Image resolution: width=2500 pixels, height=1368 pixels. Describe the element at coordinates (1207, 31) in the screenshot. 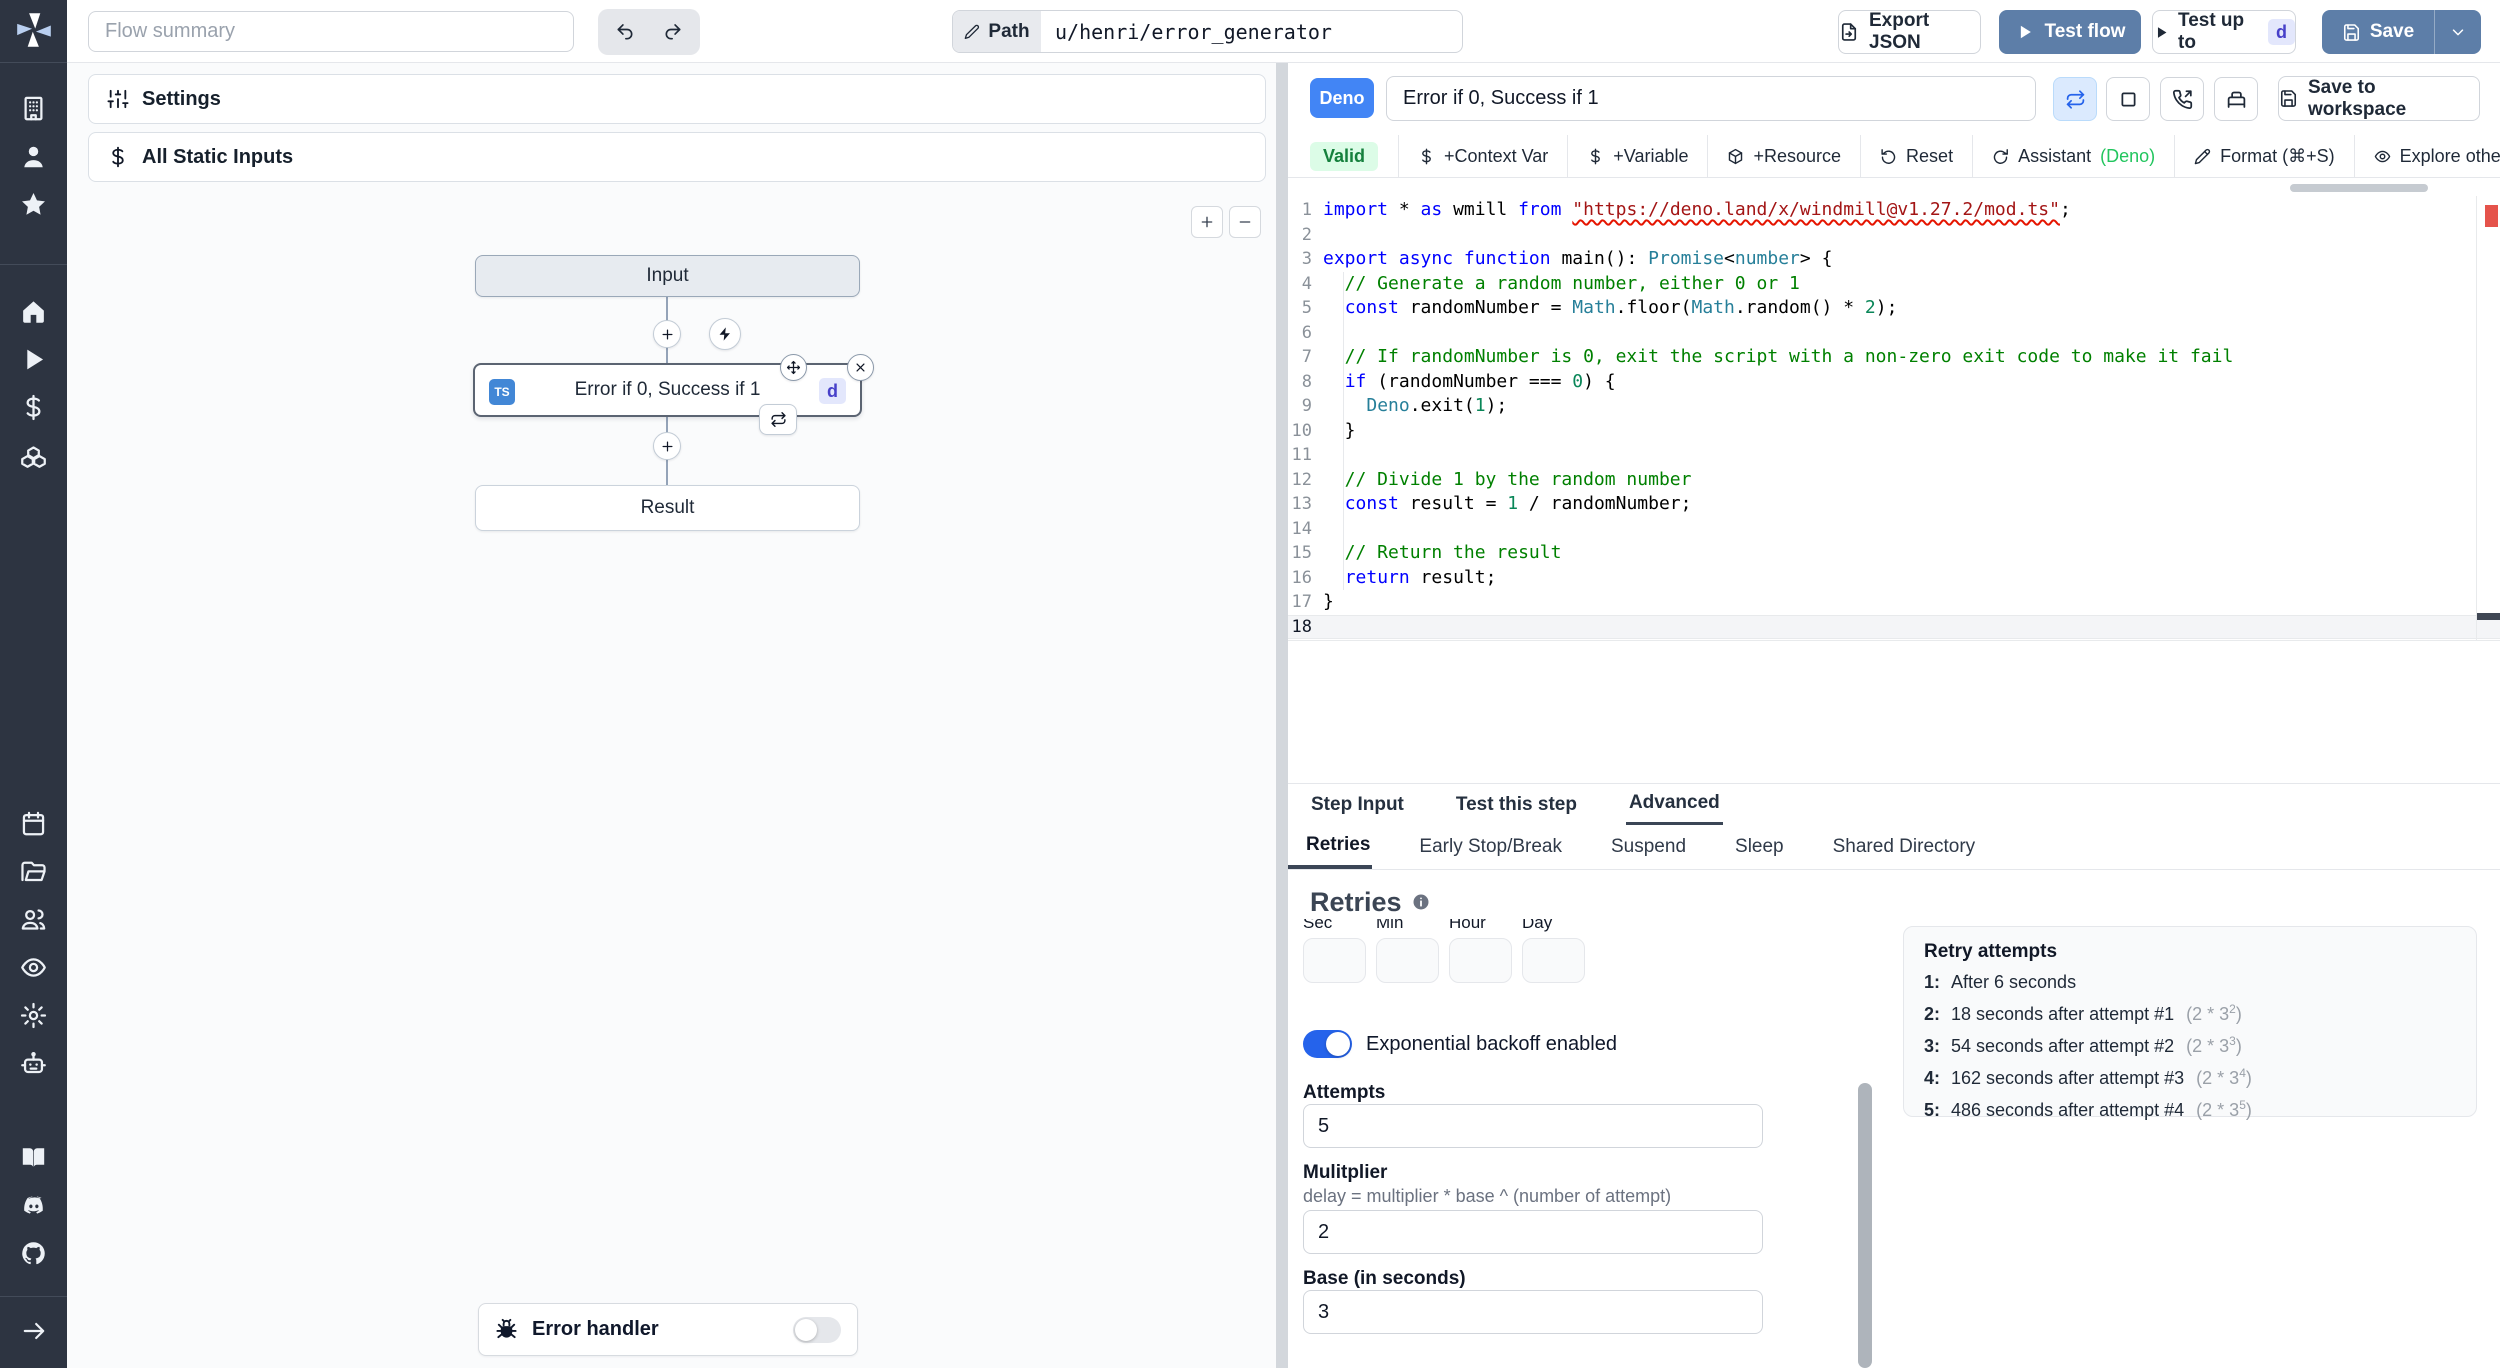

I see `path-field: Path u/henri/error_generator` at that location.